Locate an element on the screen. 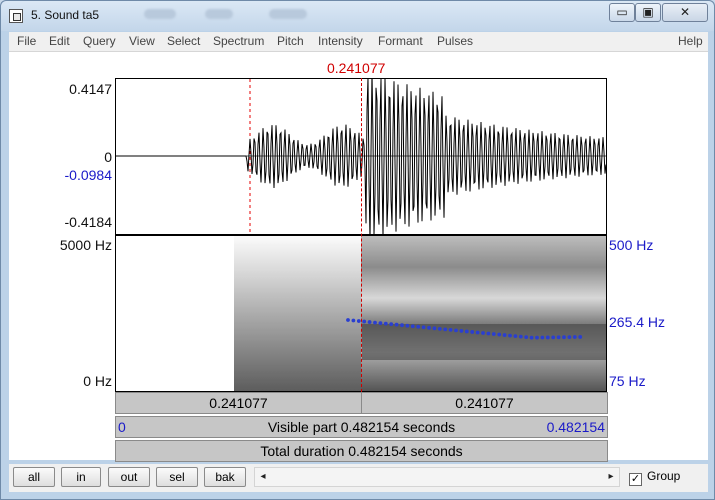 This screenshot has height=500, width=715. menu-query: Query is located at coordinates (99, 41).